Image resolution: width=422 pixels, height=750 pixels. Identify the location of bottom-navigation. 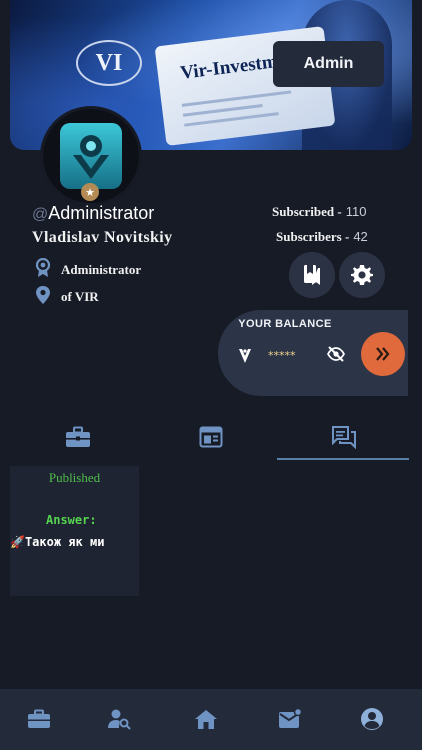
(211, 719).